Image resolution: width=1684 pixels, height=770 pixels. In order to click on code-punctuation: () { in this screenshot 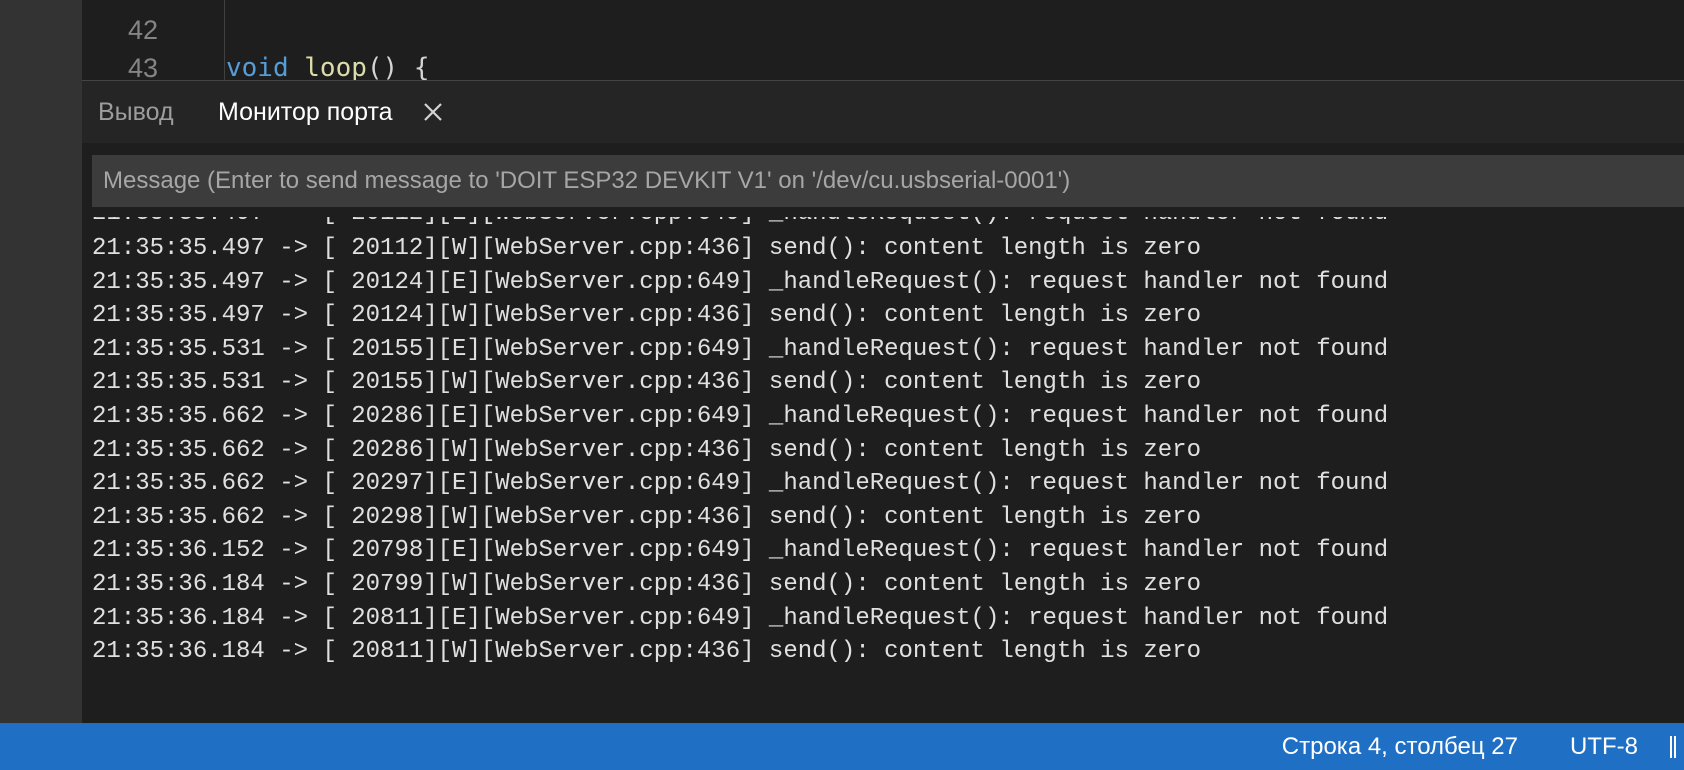, I will do `click(398, 66)`.